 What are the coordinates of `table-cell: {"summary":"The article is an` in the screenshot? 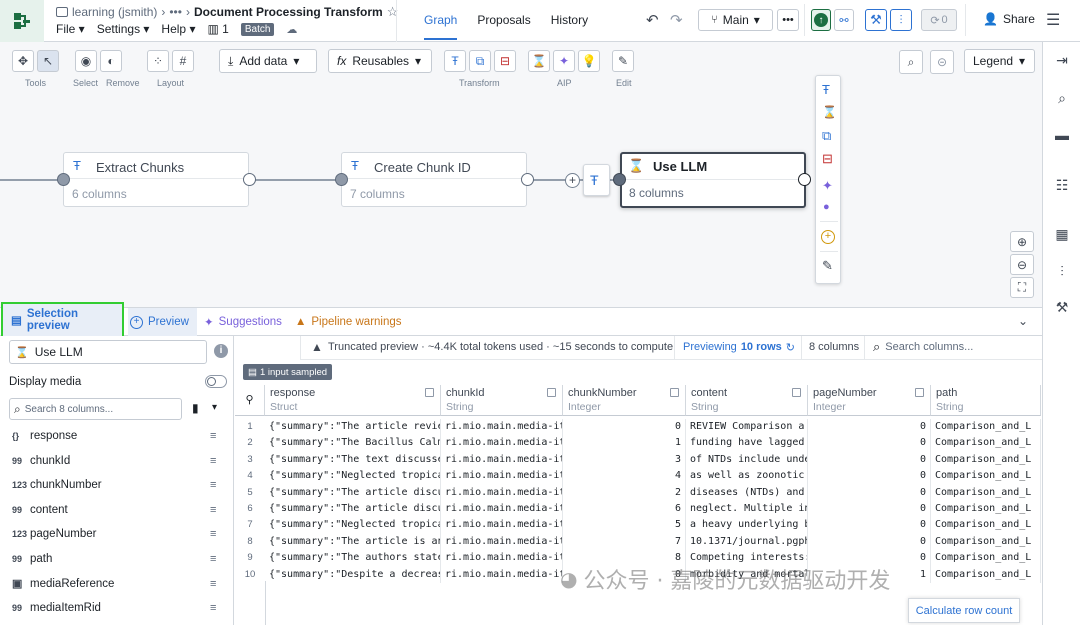 It's located at (353, 542).